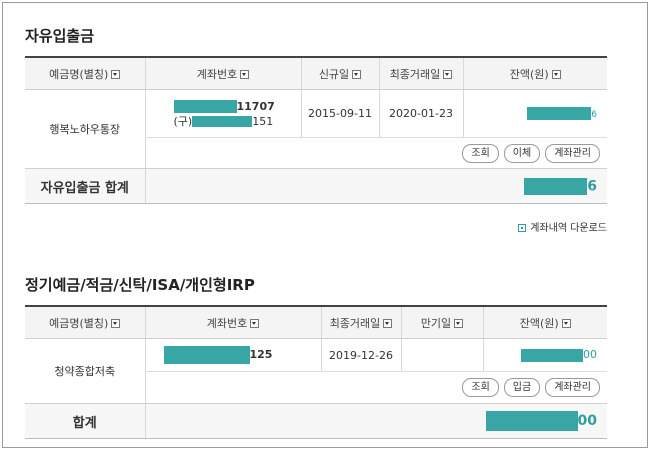 The image size is (650, 450). Describe the element at coordinates (140, 285) in the screenshot. I see `section-title-term-deposit: 정기예금/적금/신탁/ISA/개인형IRP` at that location.